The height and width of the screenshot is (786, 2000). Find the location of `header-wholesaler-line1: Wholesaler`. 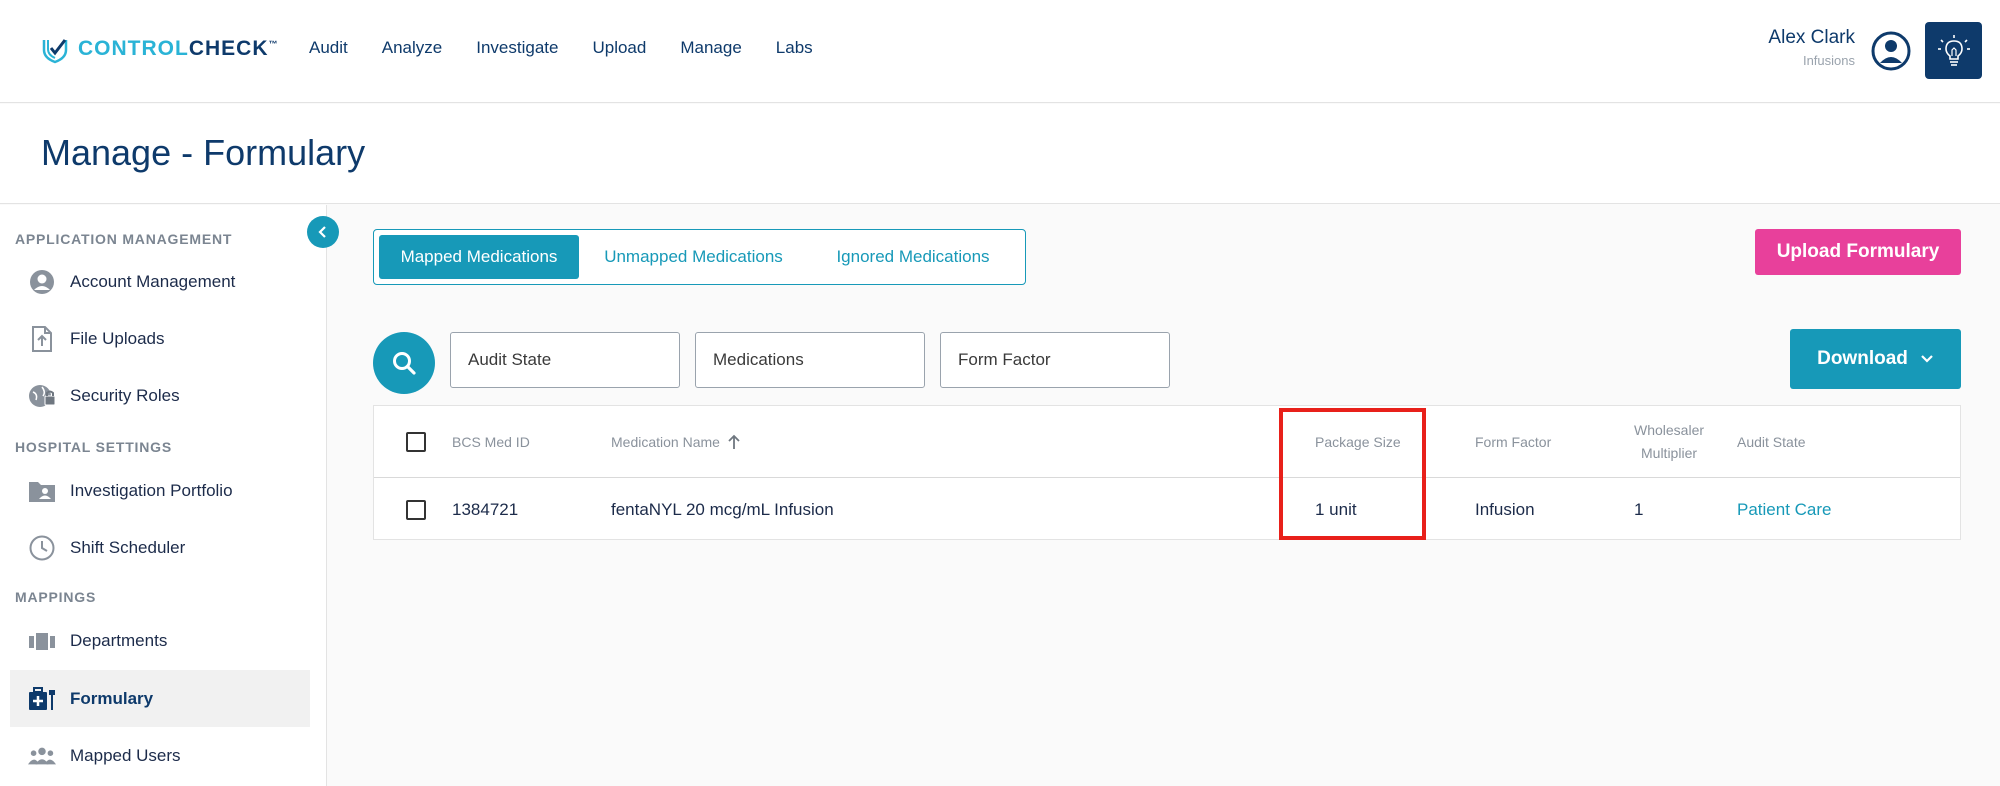

header-wholesaler-line1: Wholesaler is located at coordinates (1669, 430).